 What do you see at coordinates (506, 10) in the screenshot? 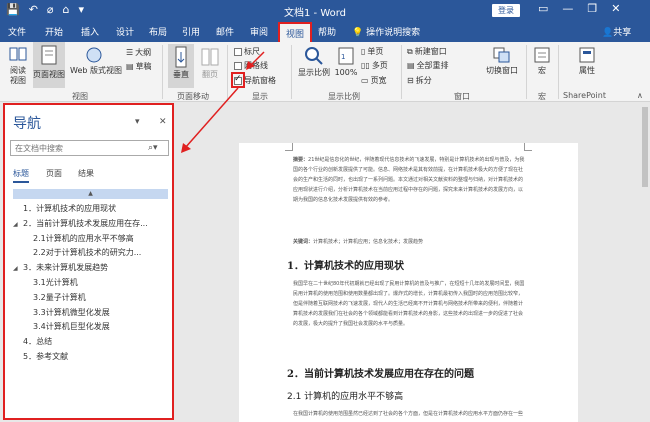
I see `login-button: 登录` at bounding box center [506, 10].